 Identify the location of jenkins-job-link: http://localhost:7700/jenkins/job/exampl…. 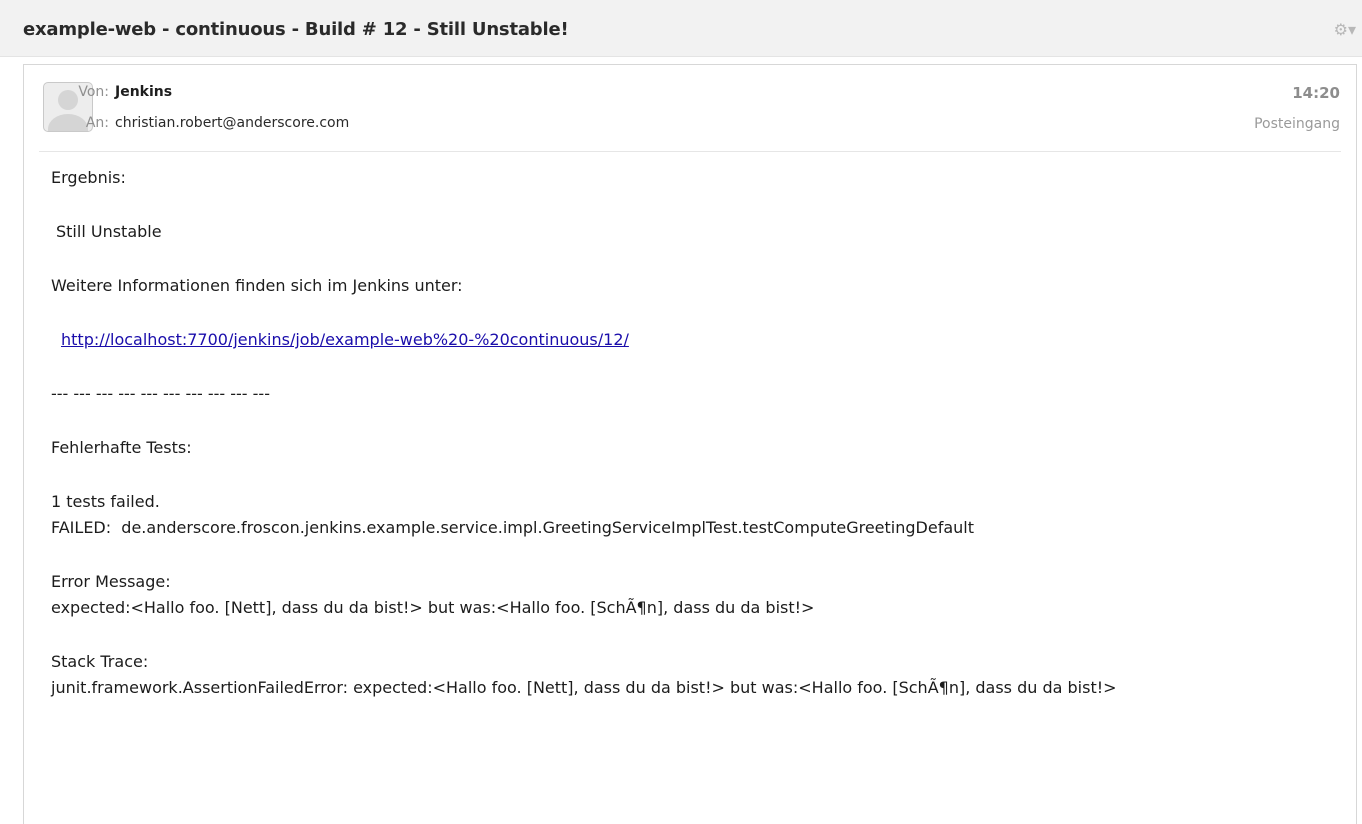
(340, 339).